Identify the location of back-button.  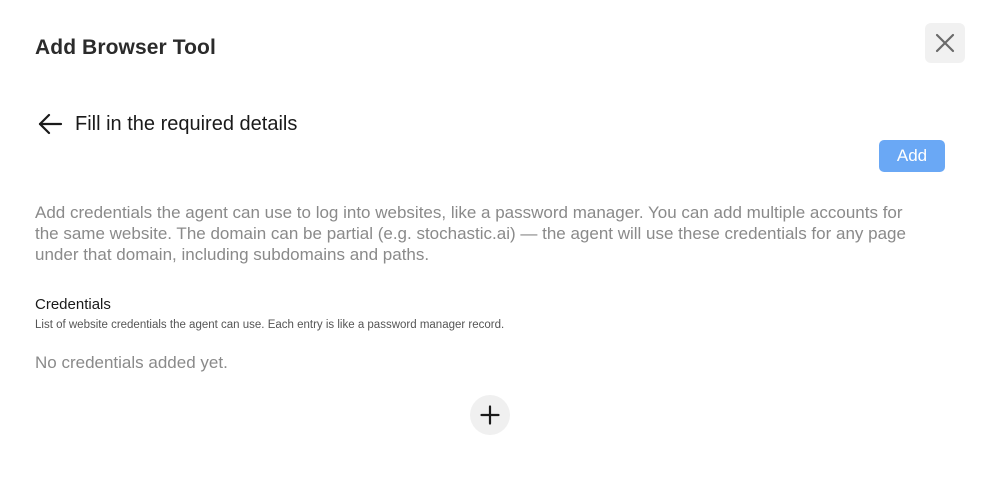
(50, 124).